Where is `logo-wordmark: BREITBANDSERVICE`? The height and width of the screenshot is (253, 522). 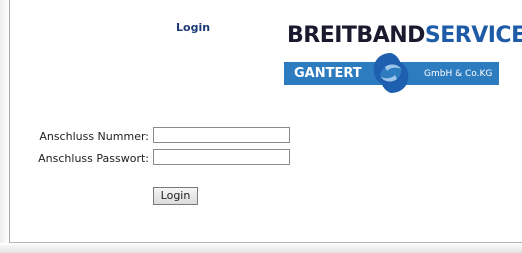 logo-wordmark: BREITBANDSERVICE is located at coordinates (404, 36).